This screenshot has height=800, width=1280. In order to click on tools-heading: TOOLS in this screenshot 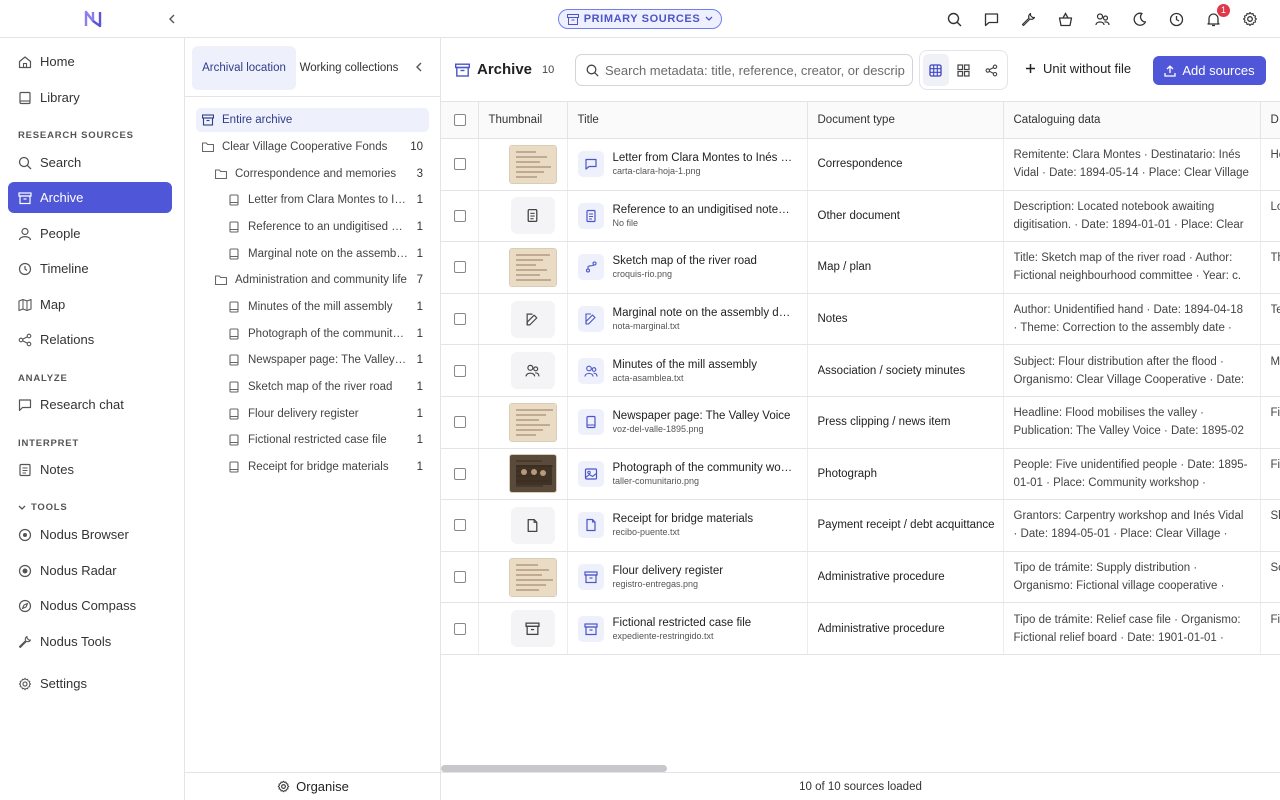, I will do `click(43, 507)`.